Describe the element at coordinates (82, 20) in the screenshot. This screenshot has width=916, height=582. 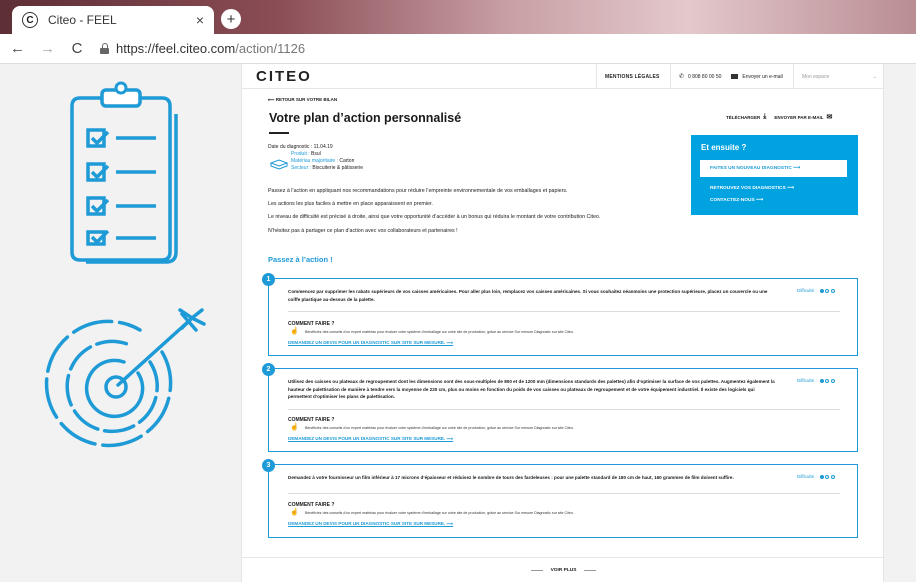
I see `tab-title: Citeo - FEEL` at that location.